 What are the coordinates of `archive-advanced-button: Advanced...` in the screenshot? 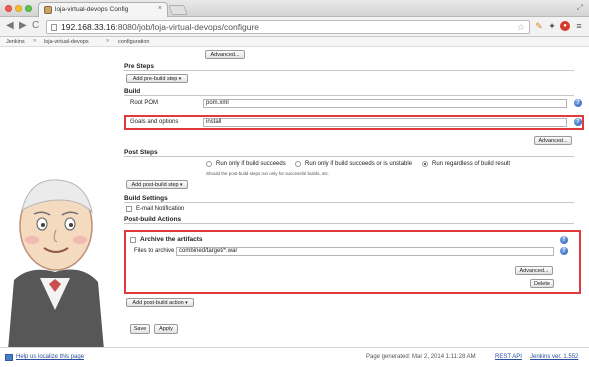 It's located at (534, 270).